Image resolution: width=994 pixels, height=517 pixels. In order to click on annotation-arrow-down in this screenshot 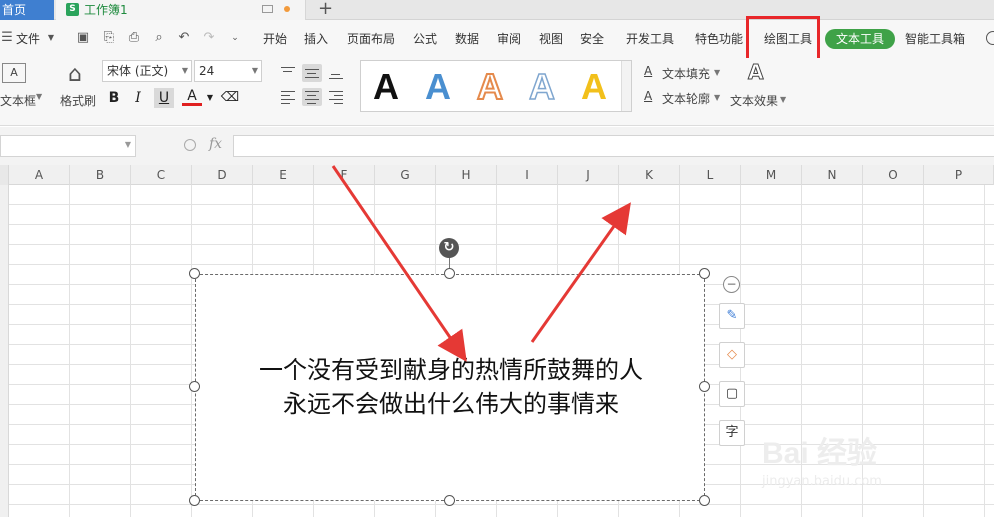, I will do `click(399, 263)`.